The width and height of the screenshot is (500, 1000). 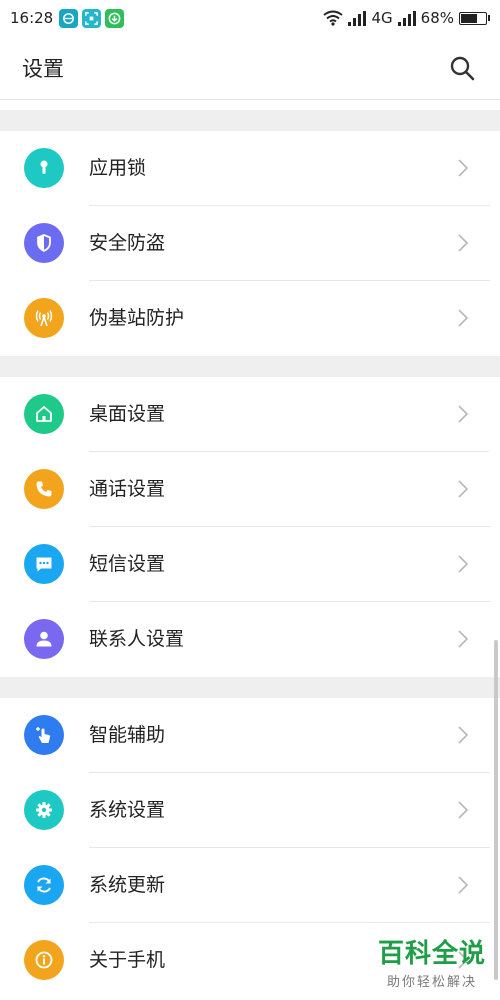 I want to click on settings-item-label: 安全防盗, so click(x=127, y=243).